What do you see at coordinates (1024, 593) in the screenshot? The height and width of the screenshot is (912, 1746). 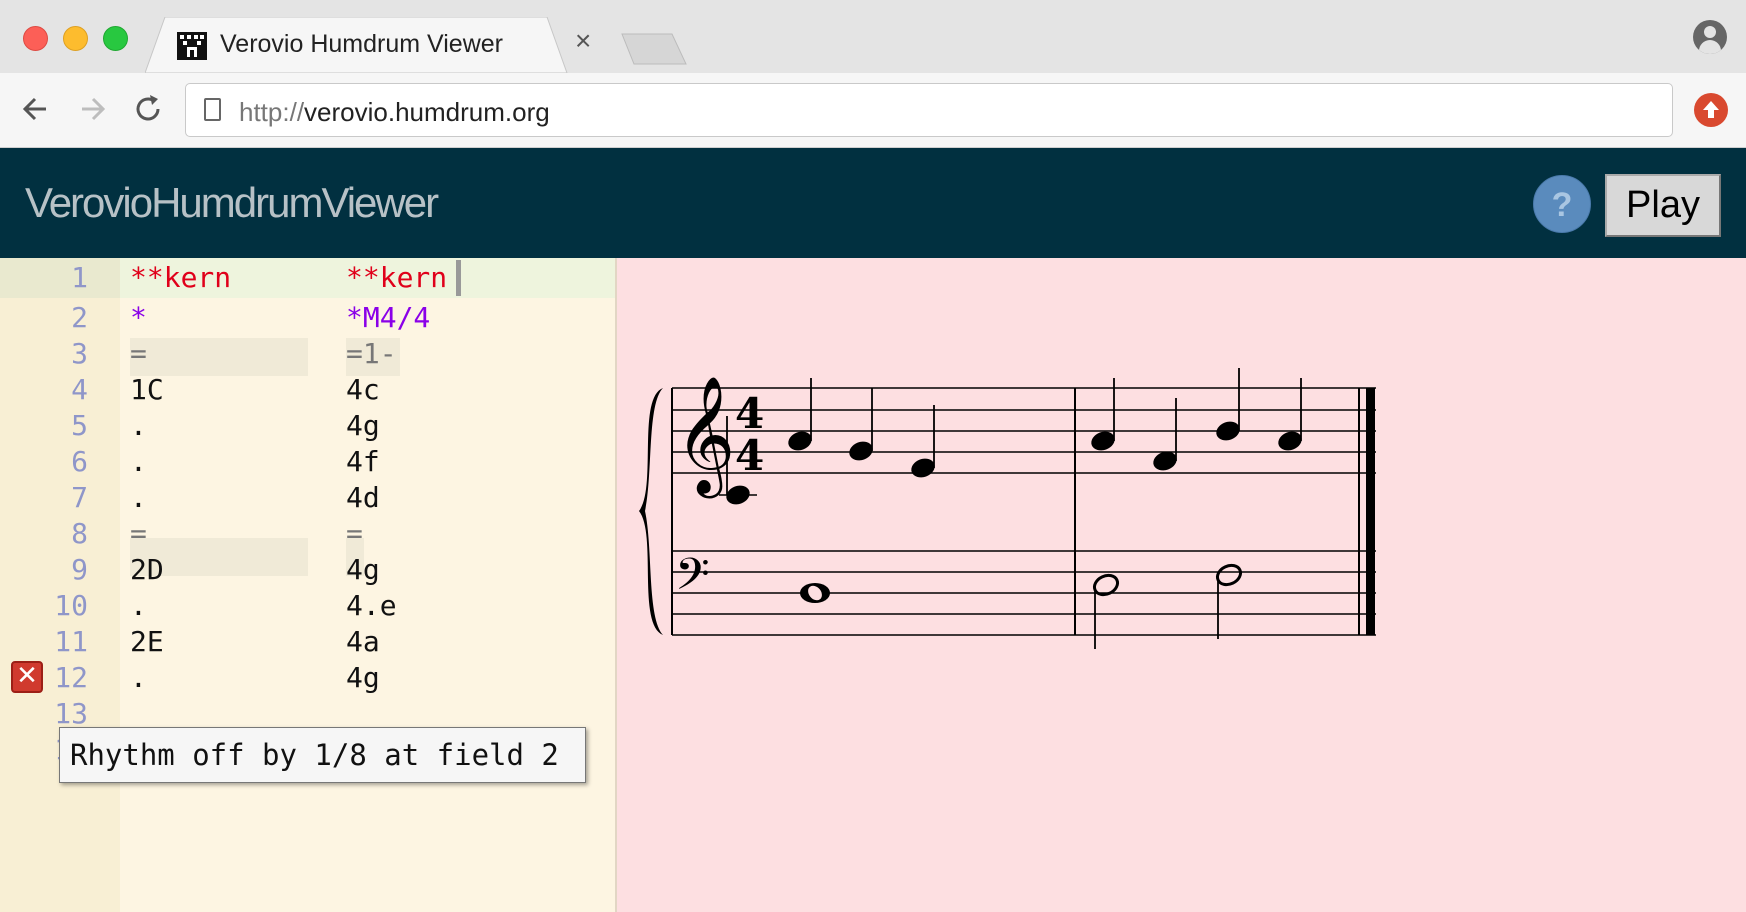 I see `bass-staff` at bounding box center [1024, 593].